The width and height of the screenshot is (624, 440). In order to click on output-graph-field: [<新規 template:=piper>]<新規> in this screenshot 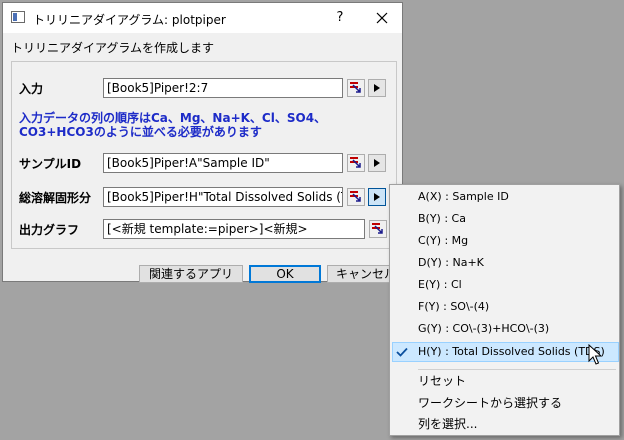, I will do `click(234, 229)`.